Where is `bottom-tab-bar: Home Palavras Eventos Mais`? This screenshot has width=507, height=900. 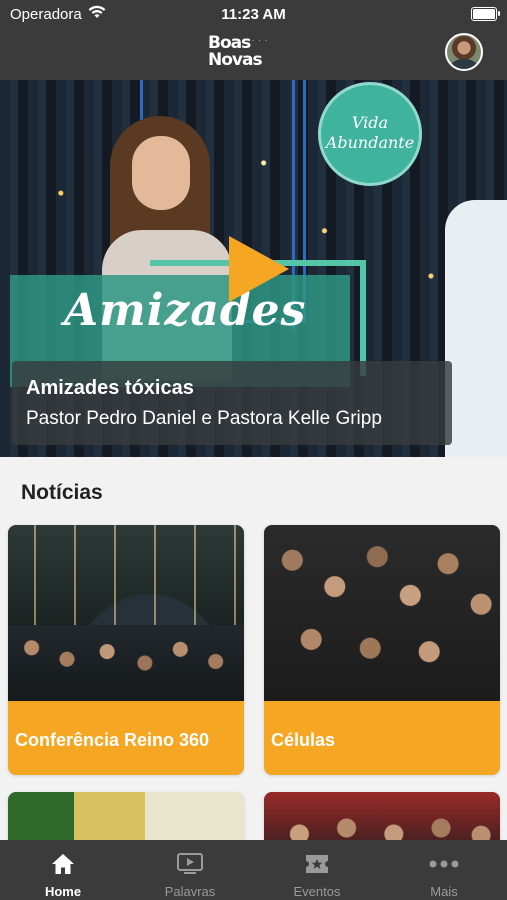 bottom-tab-bar: Home Palavras Eventos Mais is located at coordinates (253, 870).